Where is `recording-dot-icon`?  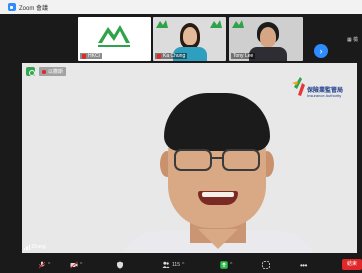 recording-dot-icon is located at coordinates (44, 71).